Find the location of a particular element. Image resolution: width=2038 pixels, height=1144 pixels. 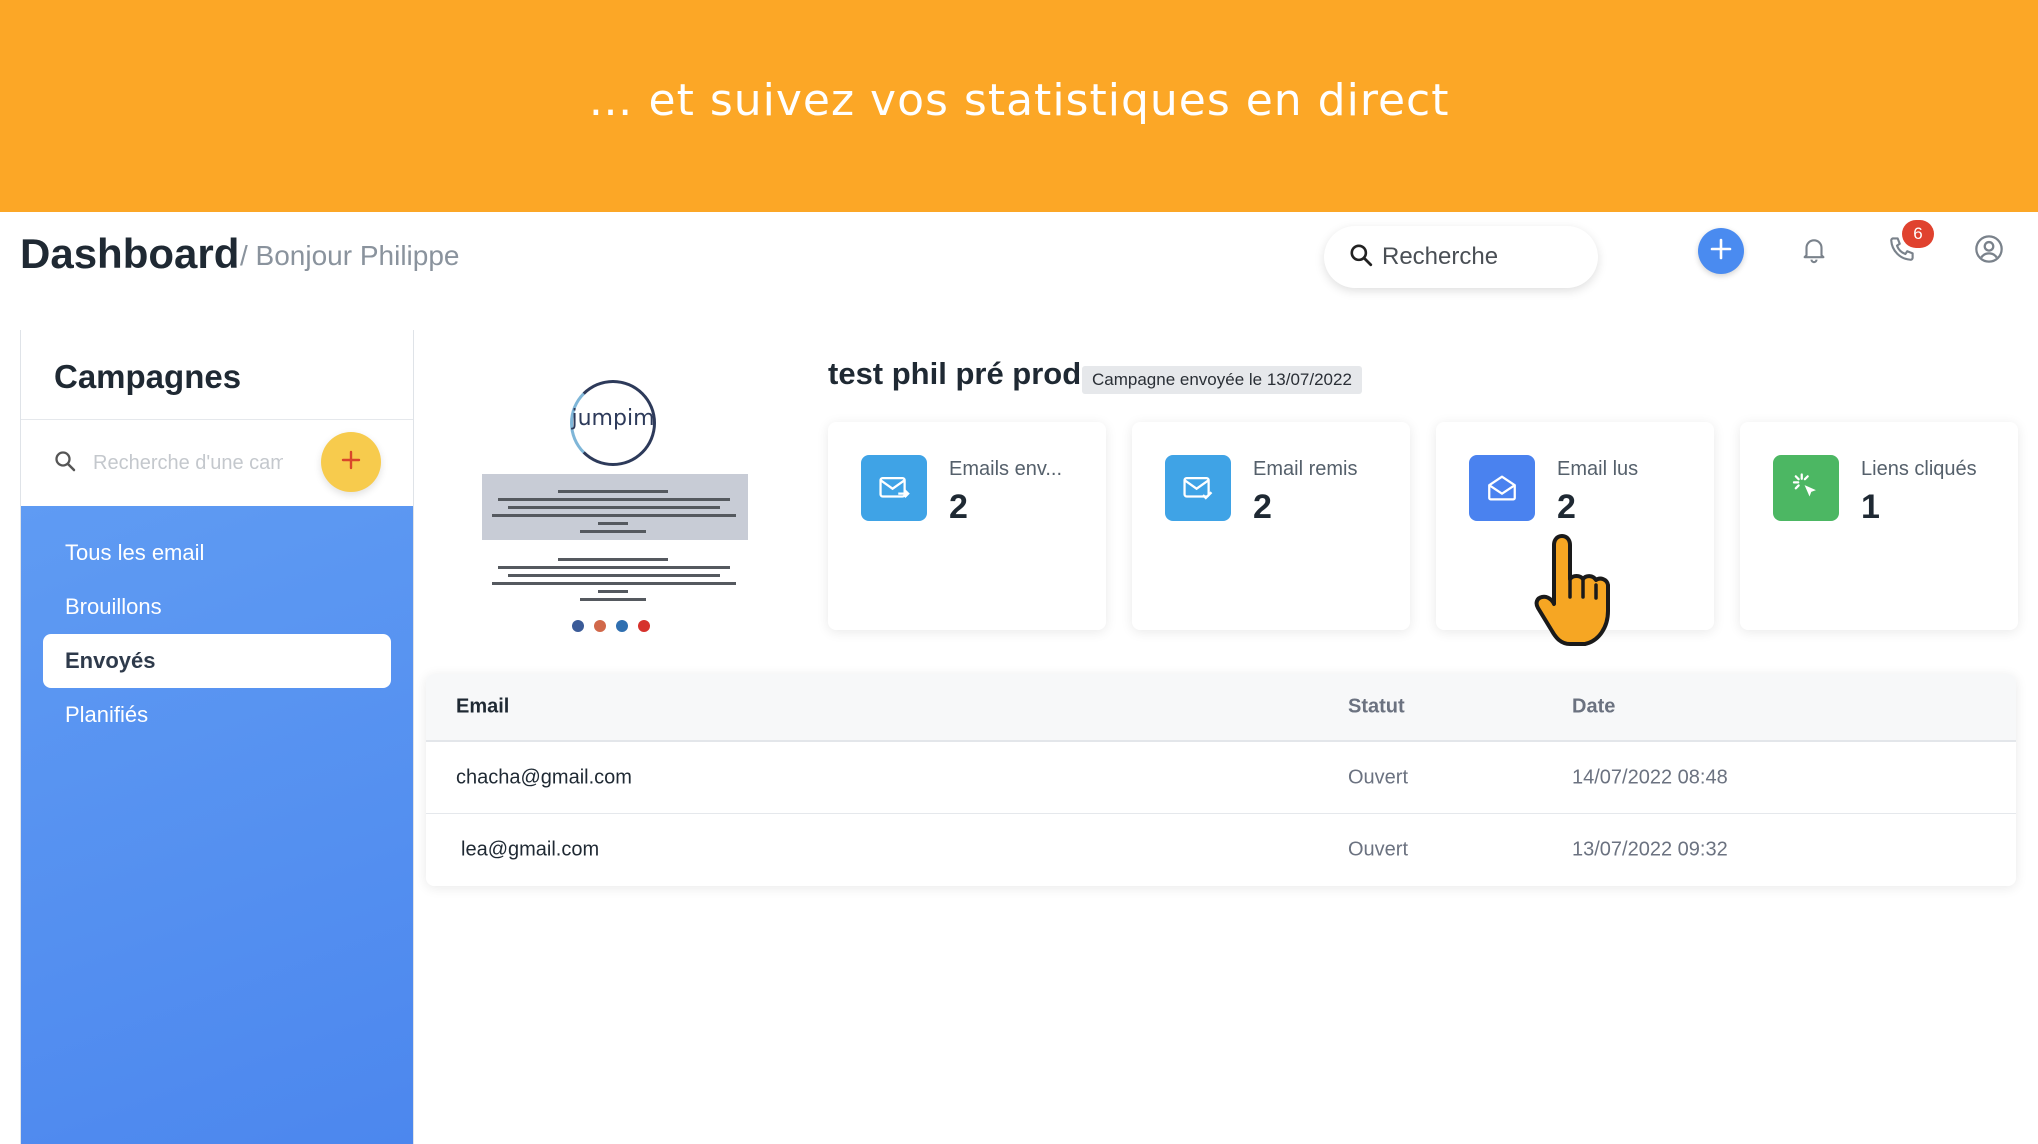

notifications-button is located at coordinates (1814, 251).